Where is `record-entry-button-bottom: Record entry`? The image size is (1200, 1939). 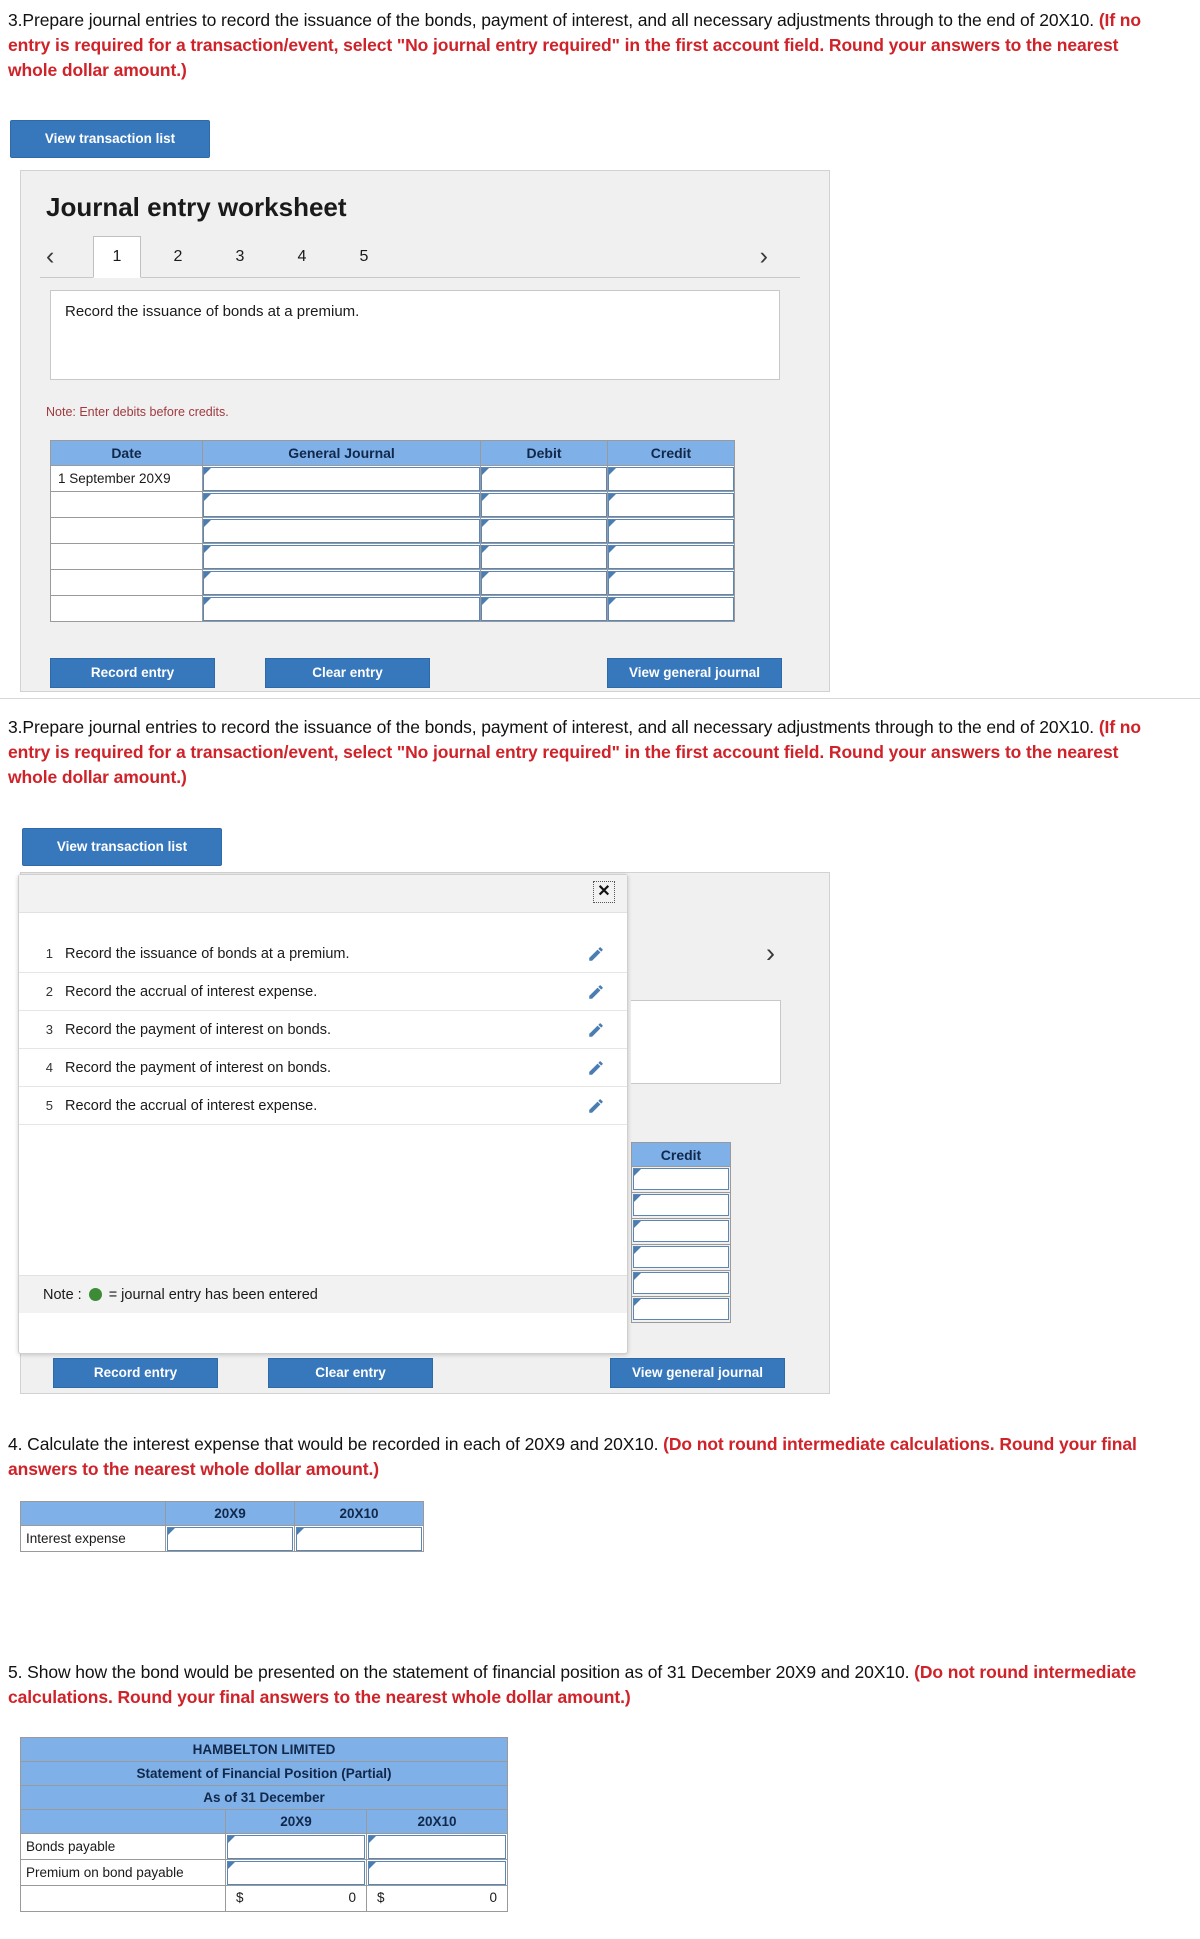
record-entry-button-bottom: Record entry is located at coordinates (135, 1373).